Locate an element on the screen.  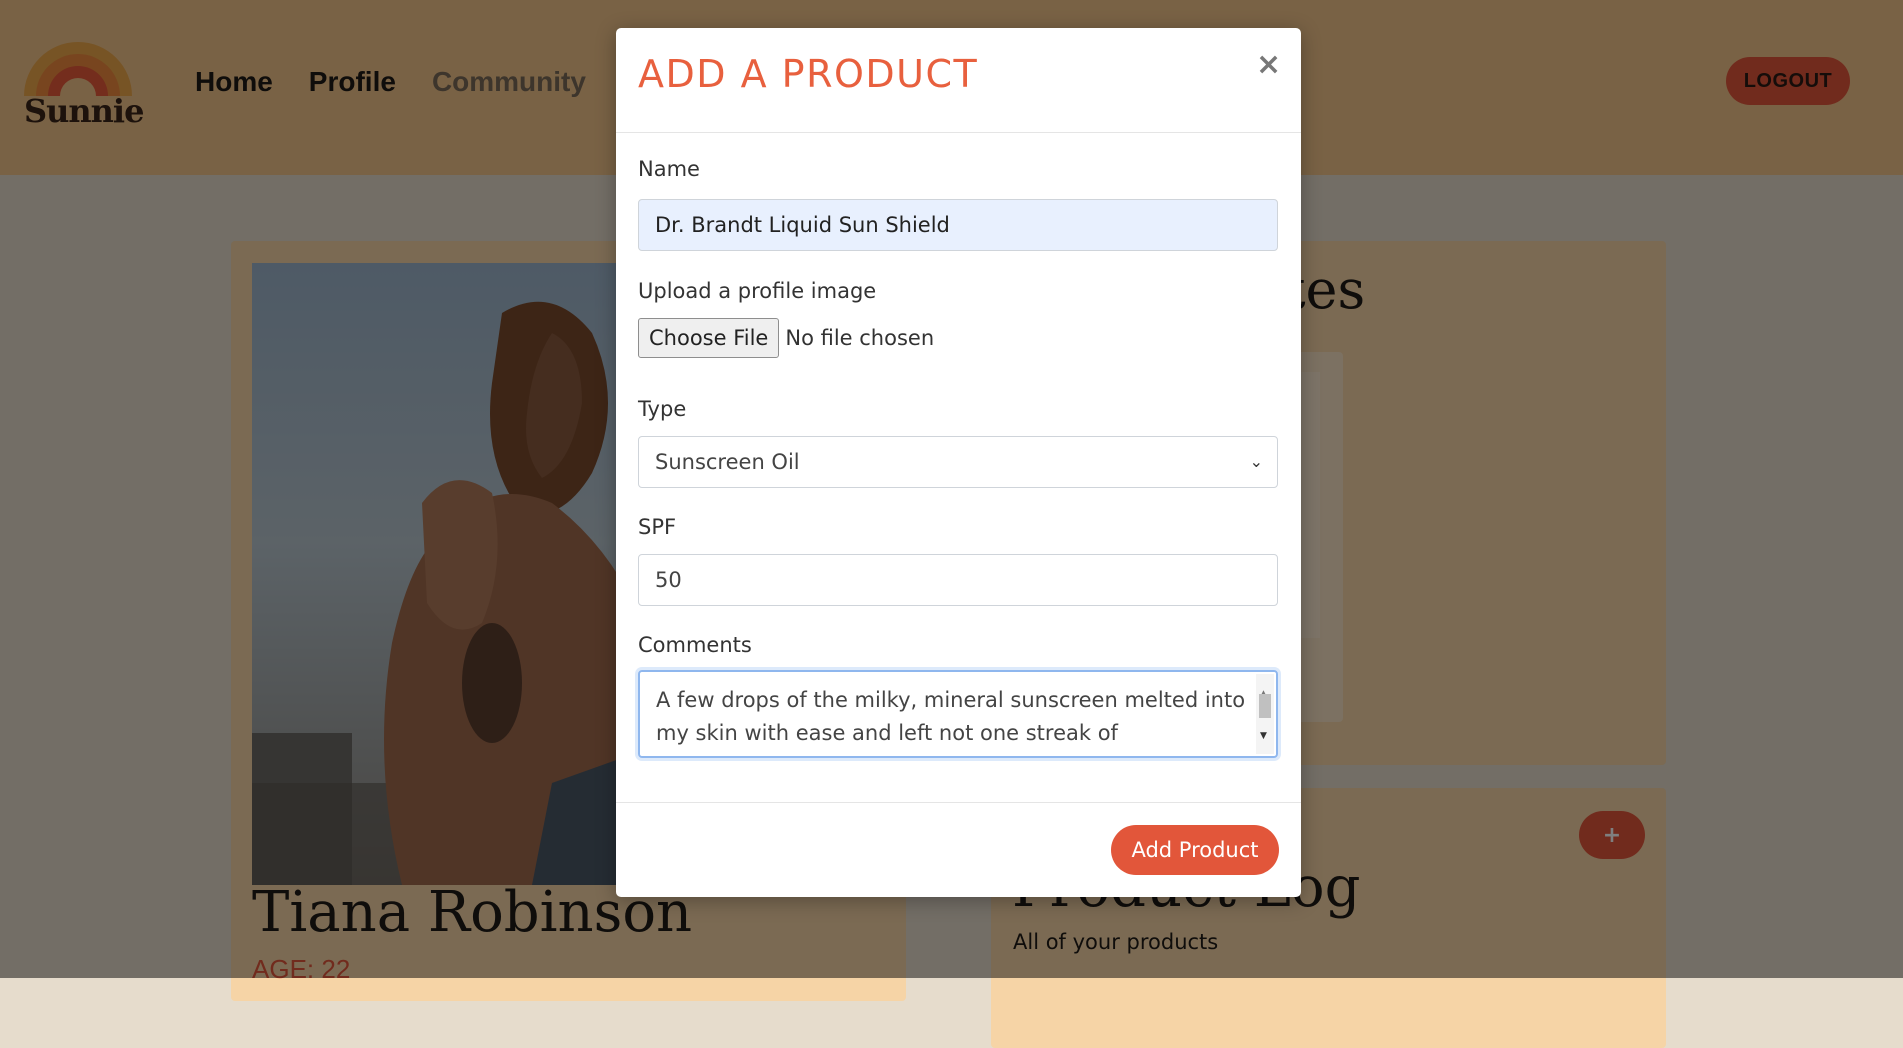
comments-label: Comments is located at coordinates (695, 645).